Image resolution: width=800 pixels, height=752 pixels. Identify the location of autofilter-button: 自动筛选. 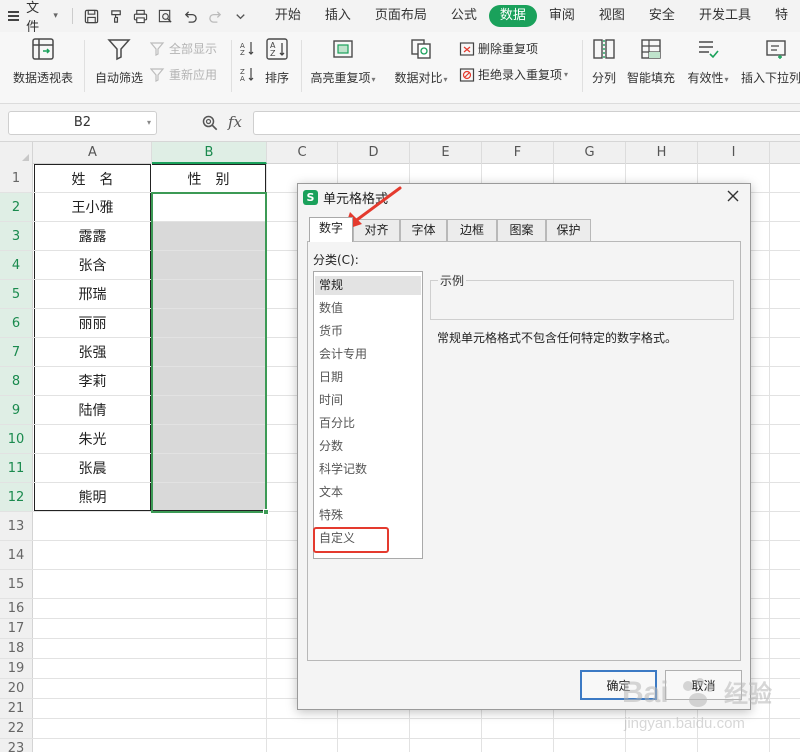
(119, 61).